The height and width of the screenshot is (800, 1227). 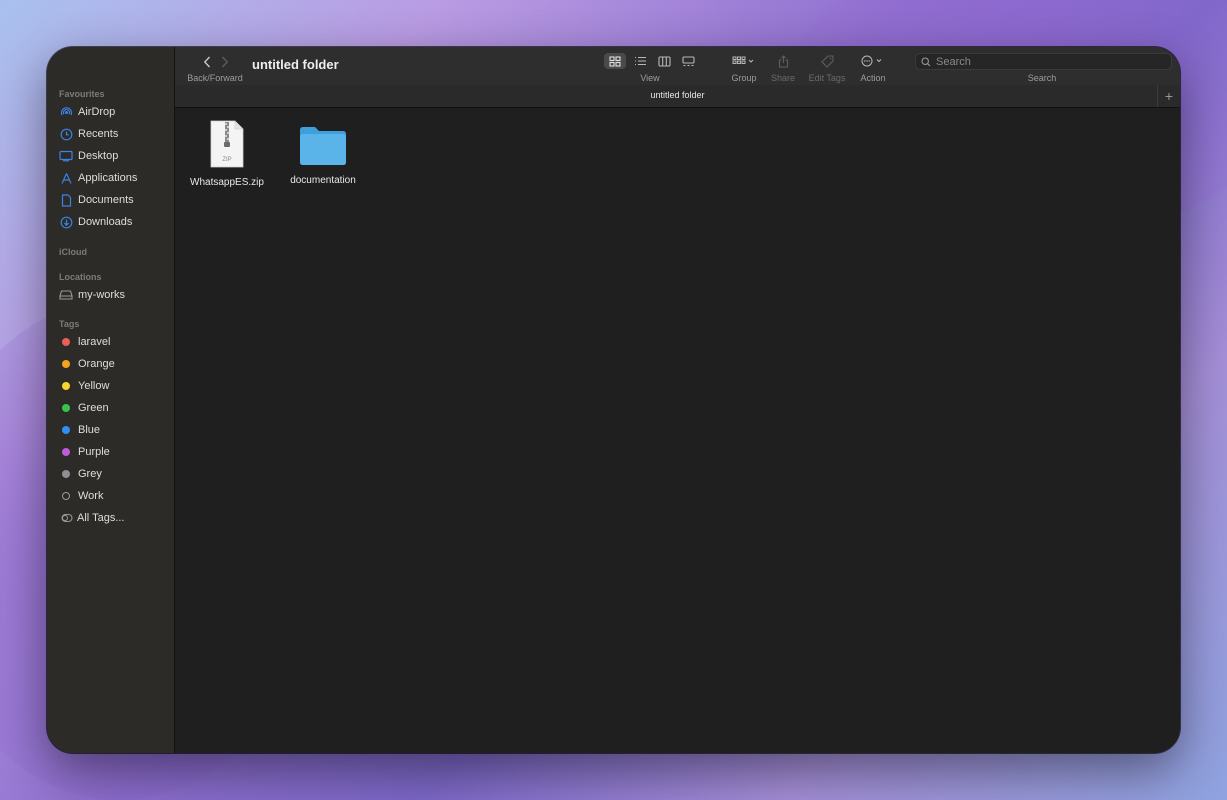 I want to click on share-icon, so click(x=783, y=61).